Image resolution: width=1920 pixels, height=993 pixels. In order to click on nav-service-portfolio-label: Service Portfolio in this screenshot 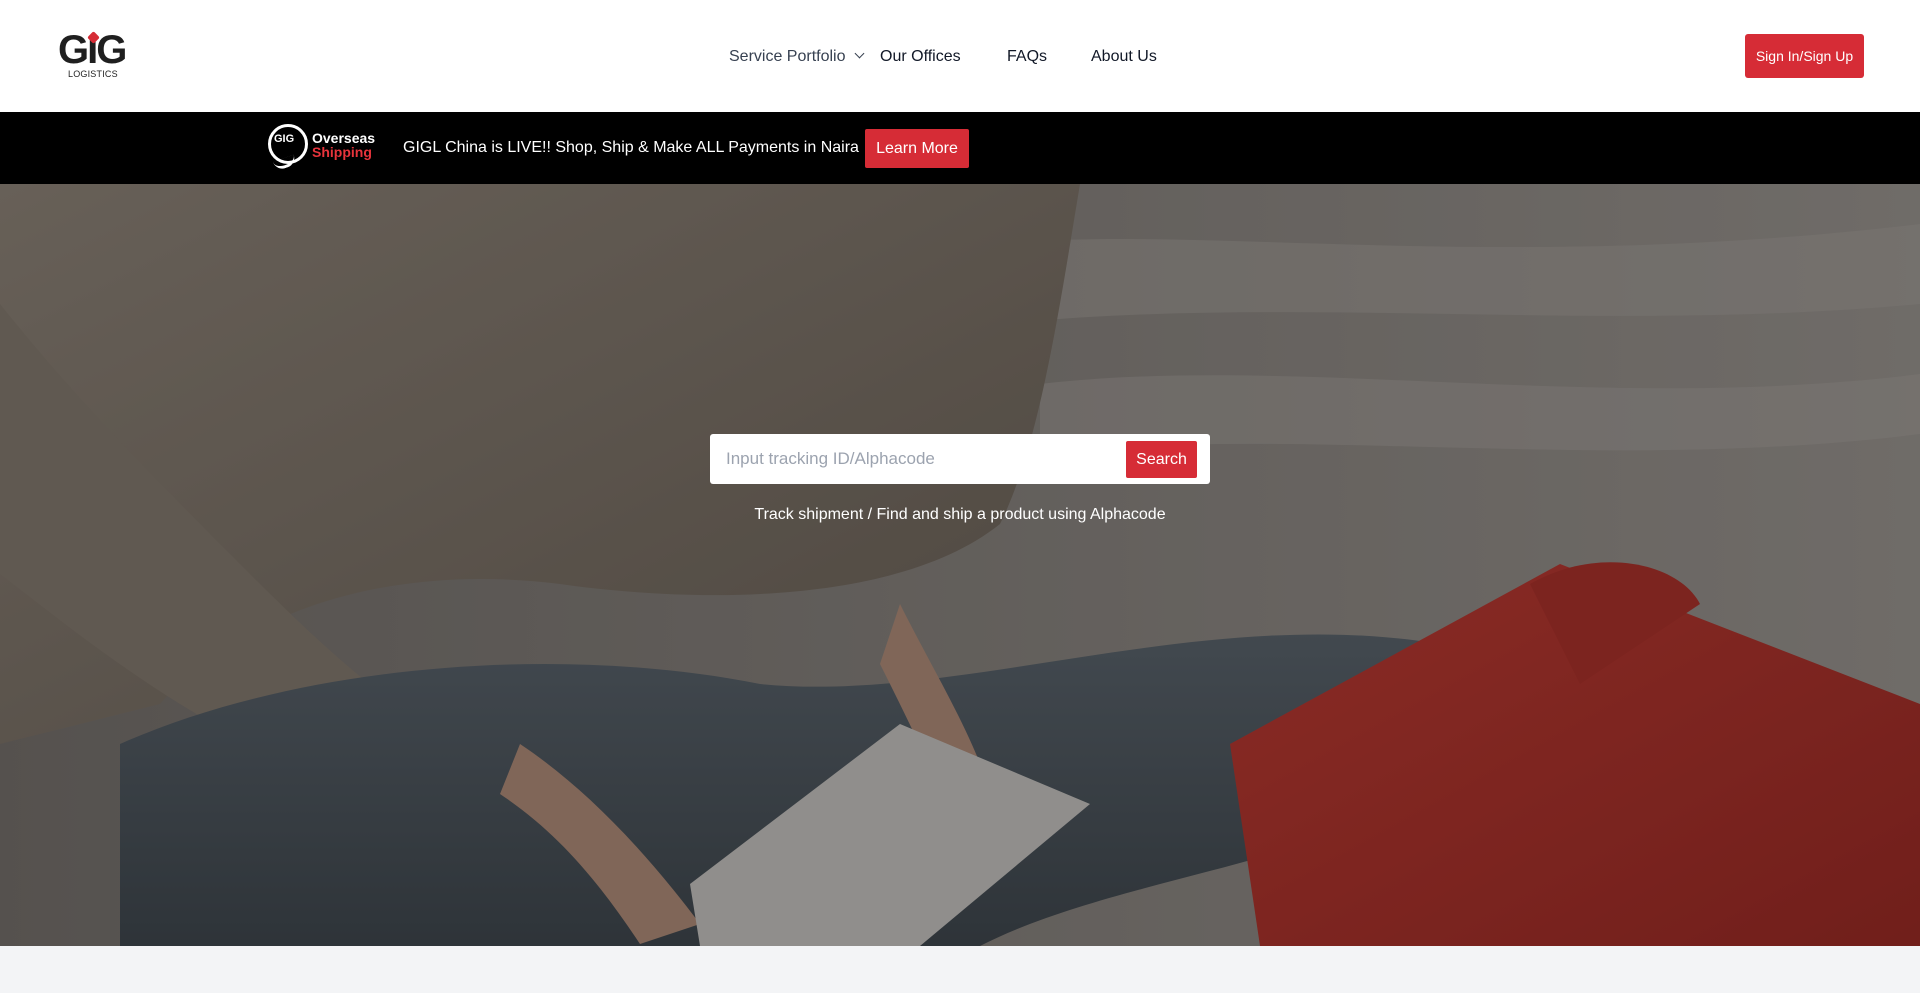, I will do `click(787, 56)`.